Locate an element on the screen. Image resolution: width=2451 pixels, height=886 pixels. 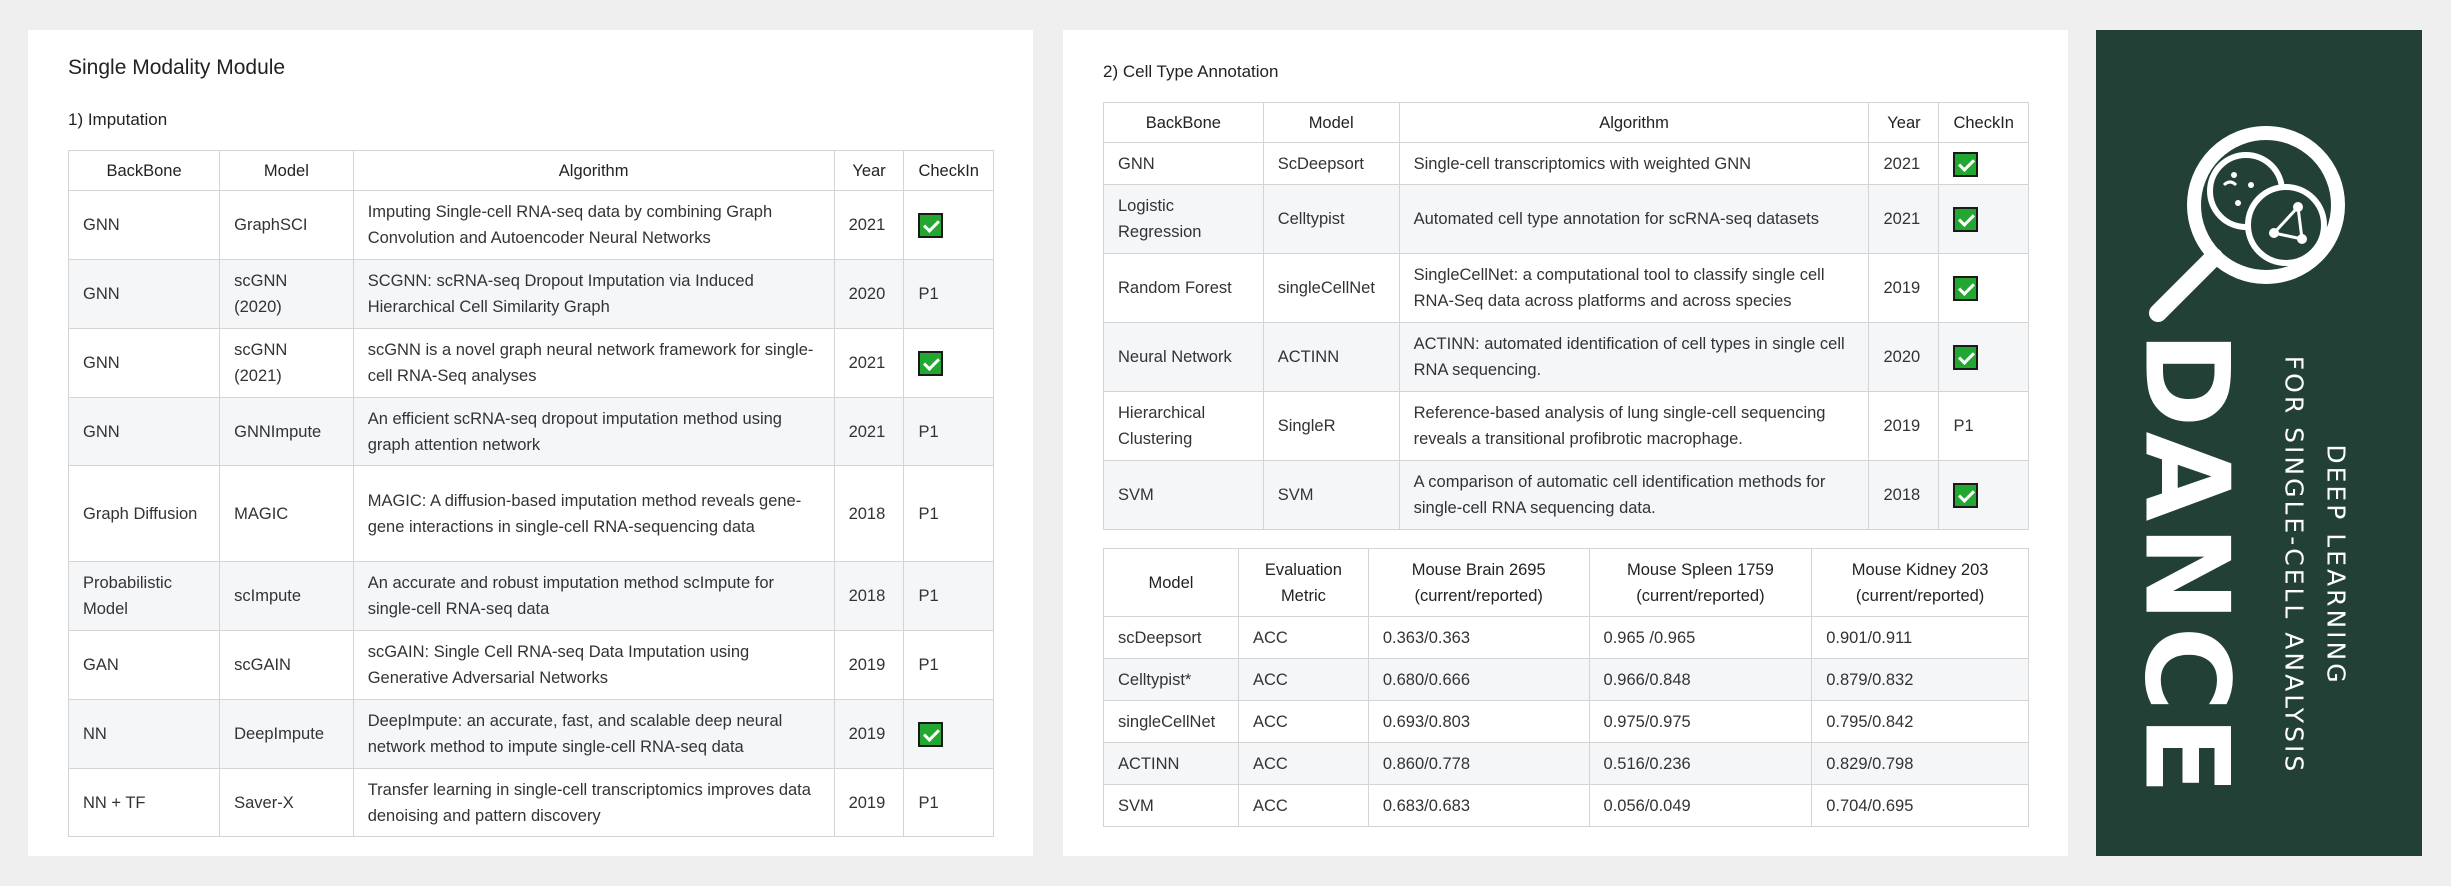
cell-kidney: 0.879/0.832 is located at coordinates (1920, 679).